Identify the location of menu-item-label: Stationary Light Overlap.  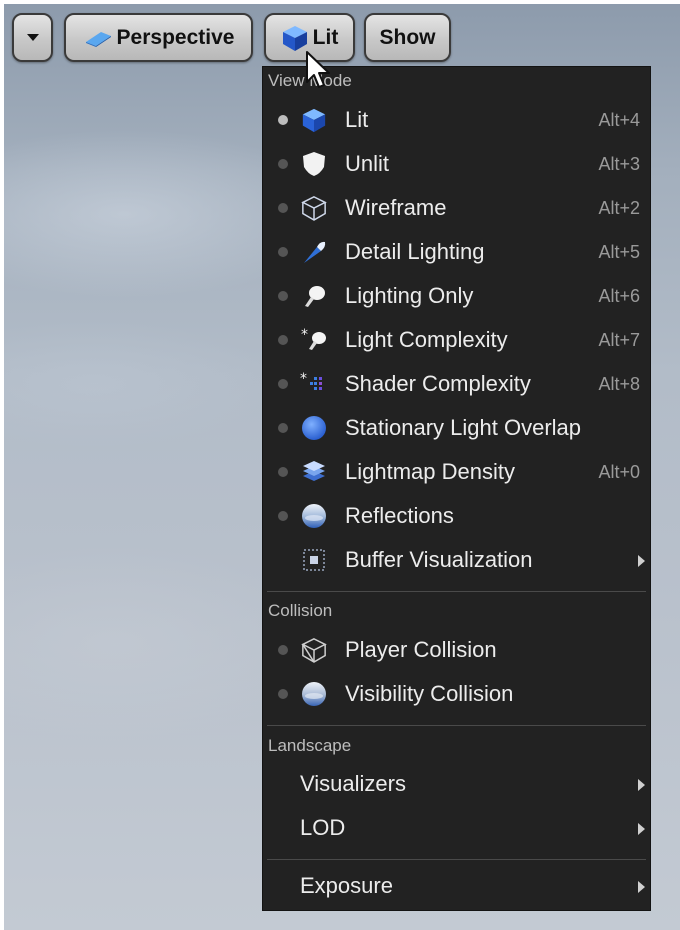
(463, 427).